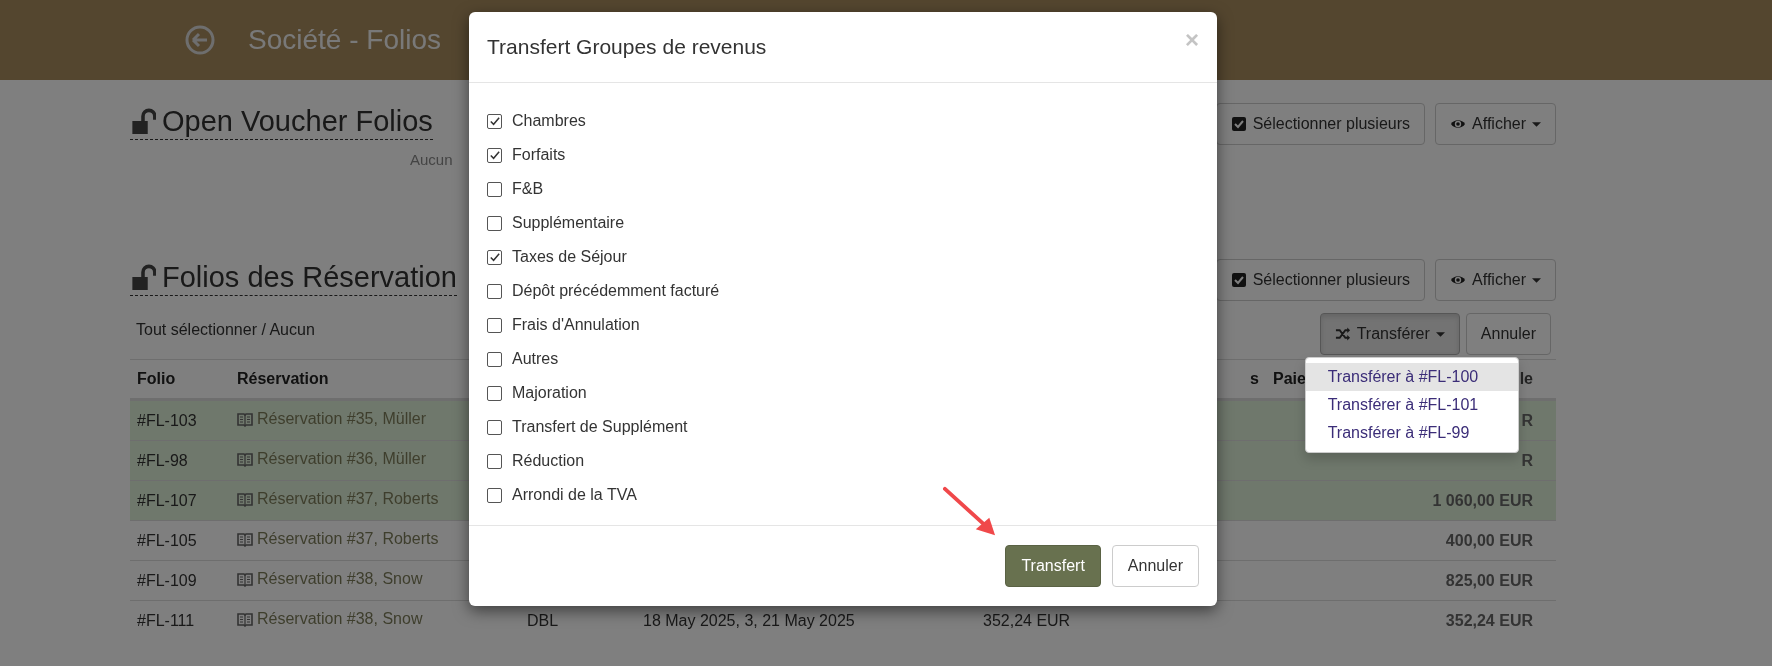 This screenshot has height=666, width=1772. I want to click on table-cell: #FL-105, so click(167, 540).